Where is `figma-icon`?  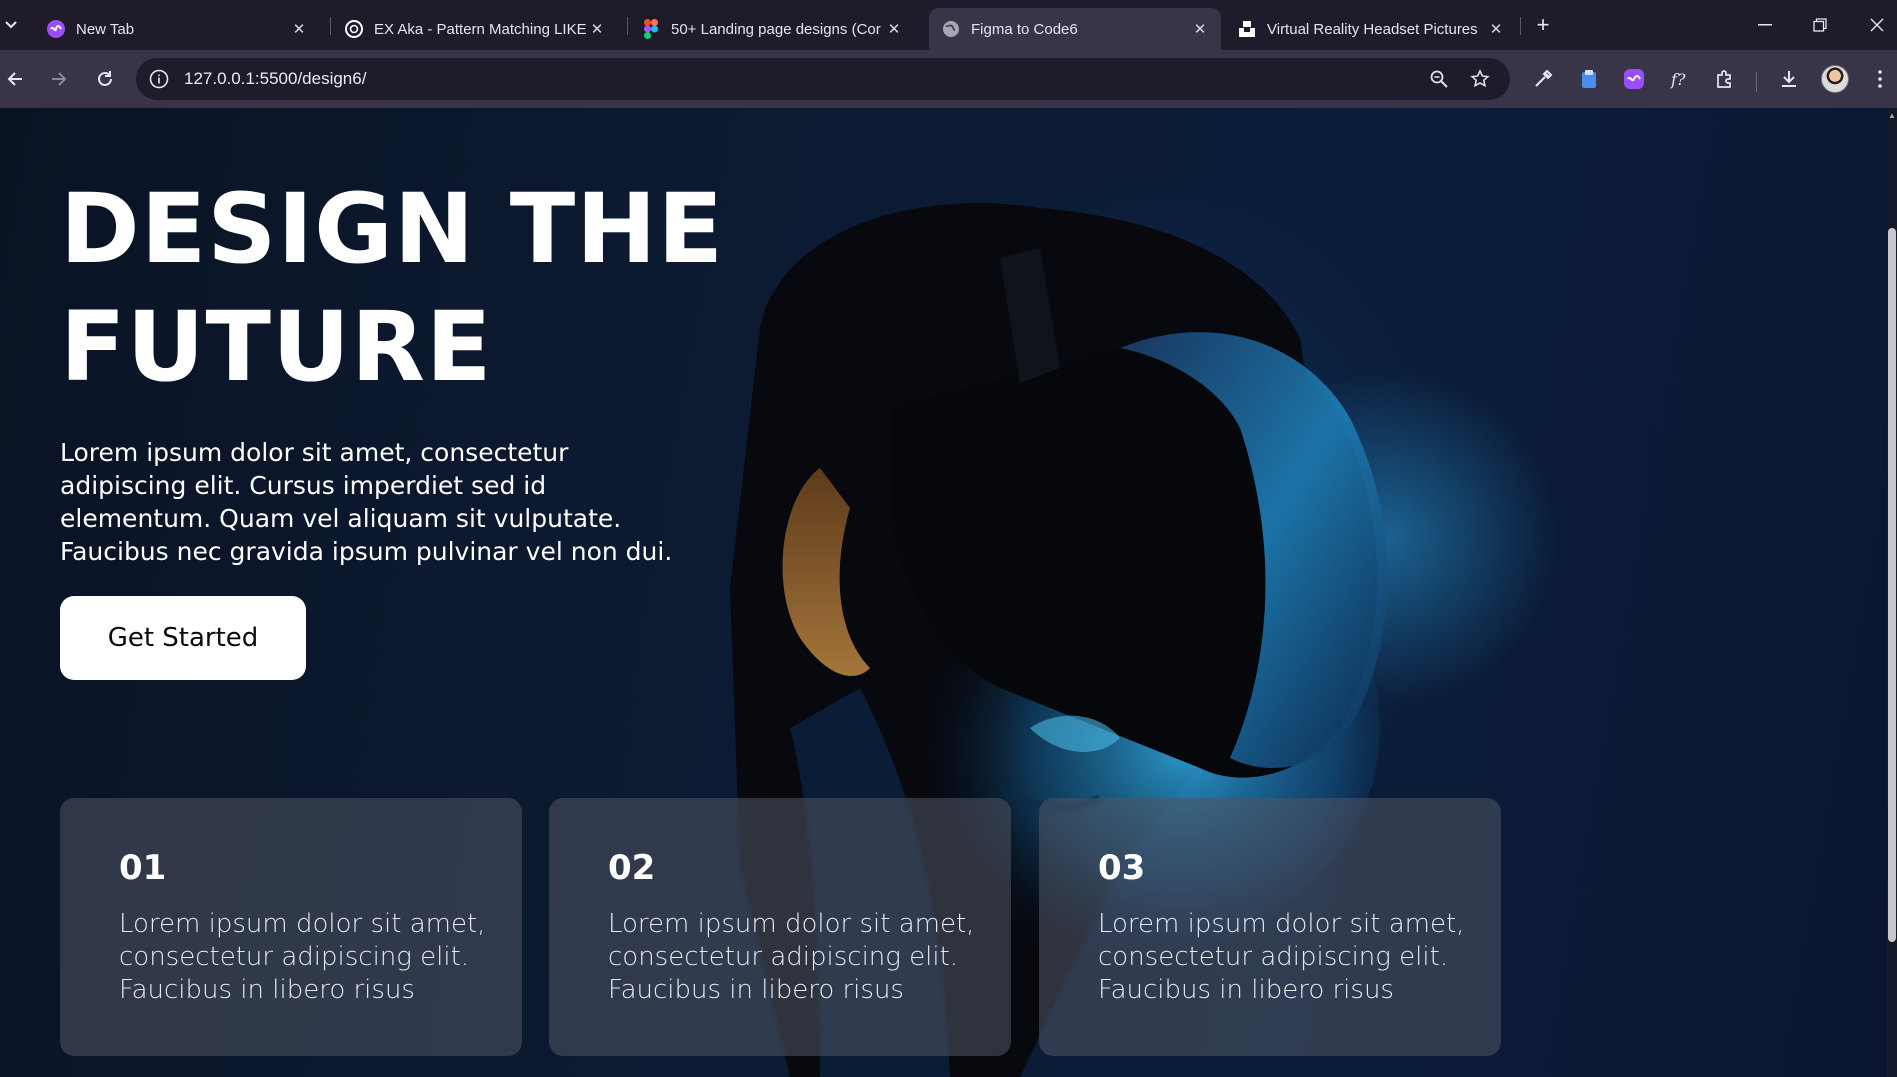 figma-icon is located at coordinates (651, 29).